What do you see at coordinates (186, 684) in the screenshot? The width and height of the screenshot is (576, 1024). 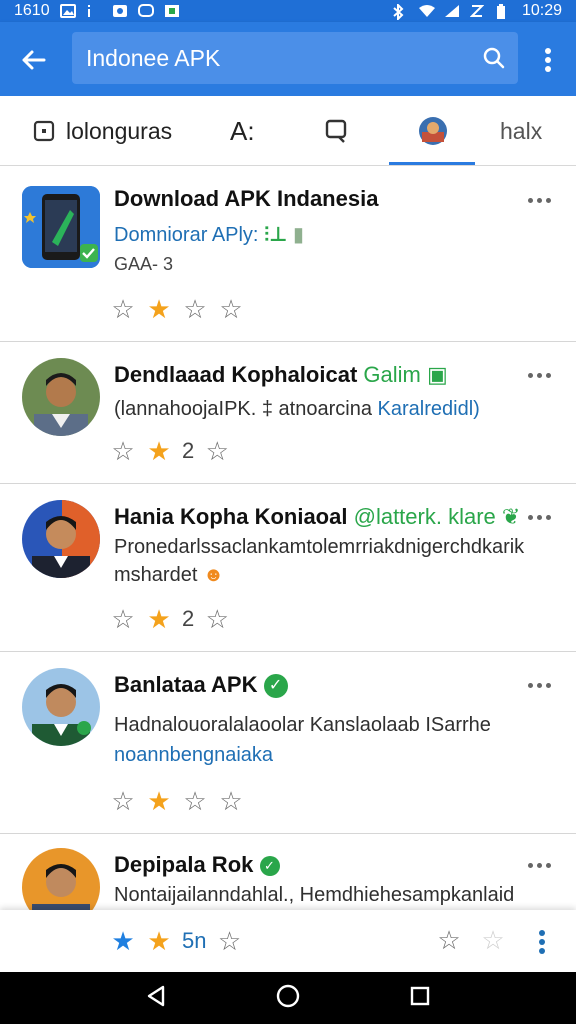 I see `item-title: Banlataa APK` at bounding box center [186, 684].